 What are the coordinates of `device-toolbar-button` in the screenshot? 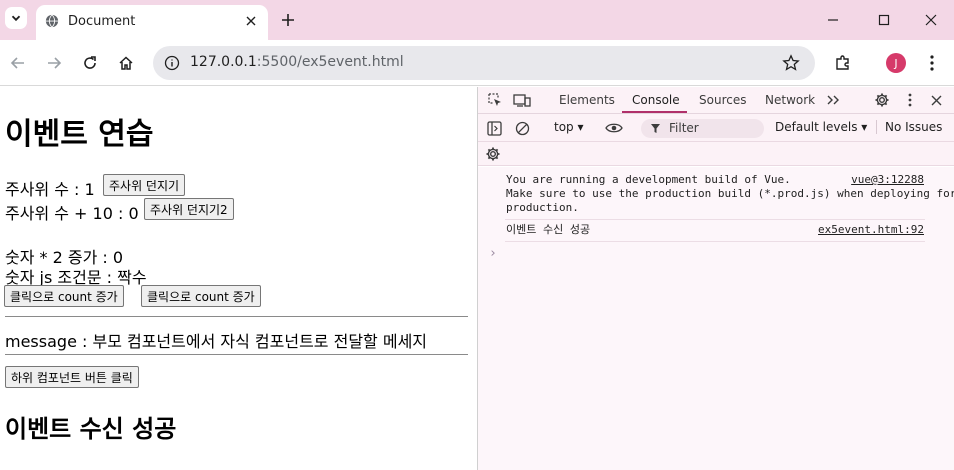 It's located at (522, 100).